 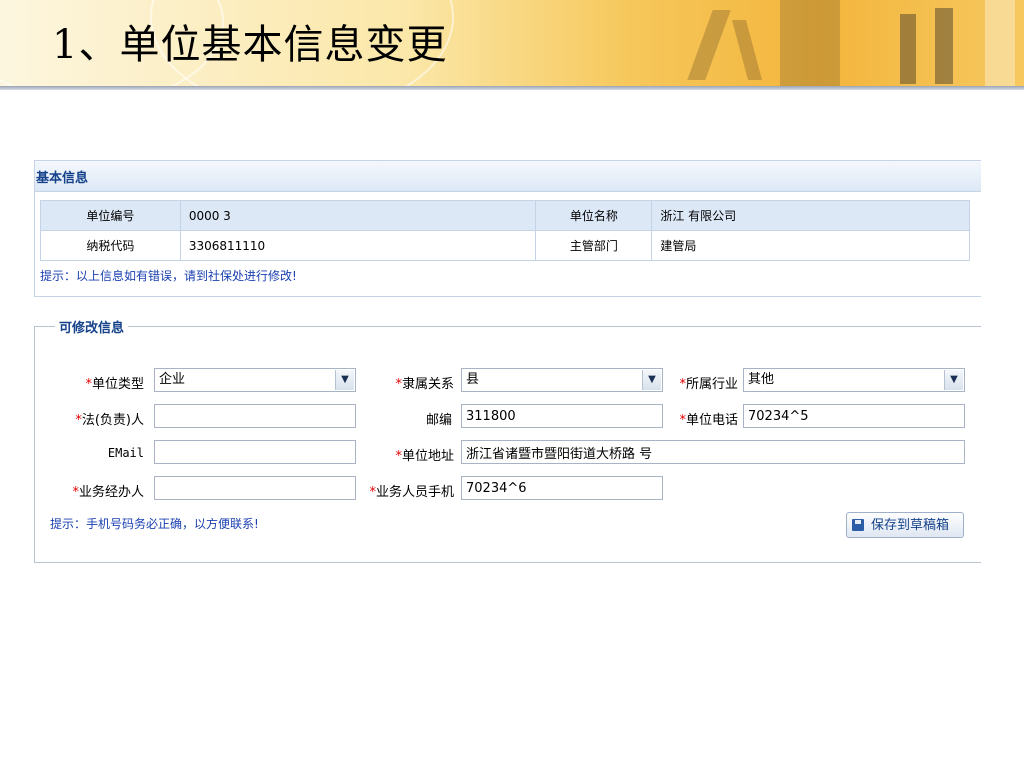 I want to click on legal-rep-label: *法(负责)人, so click(x=89, y=418).